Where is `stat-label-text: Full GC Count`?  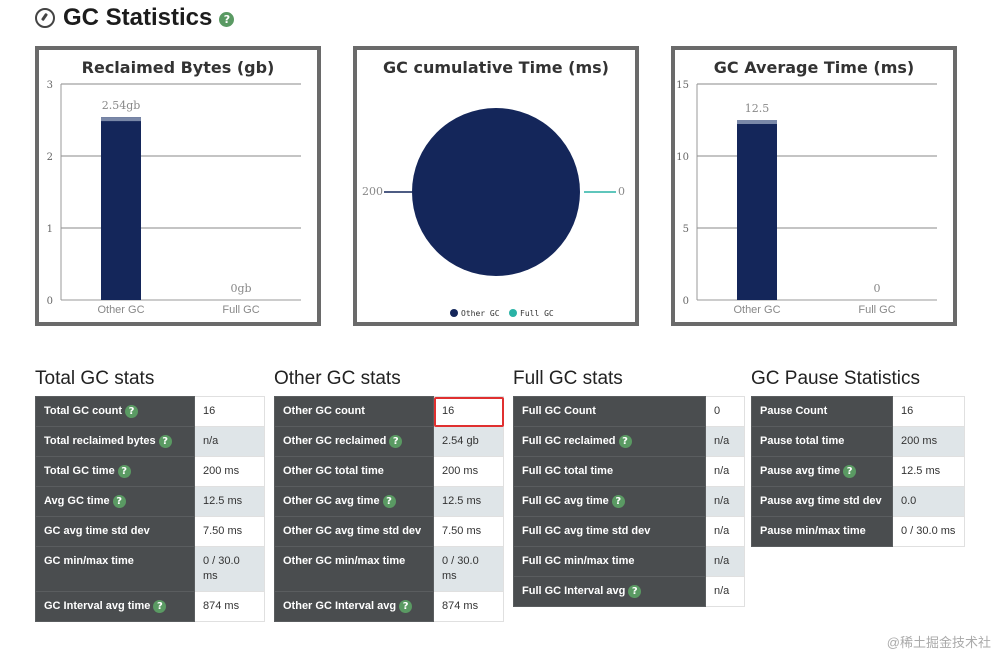
stat-label-text: Full GC Count is located at coordinates (559, 411).